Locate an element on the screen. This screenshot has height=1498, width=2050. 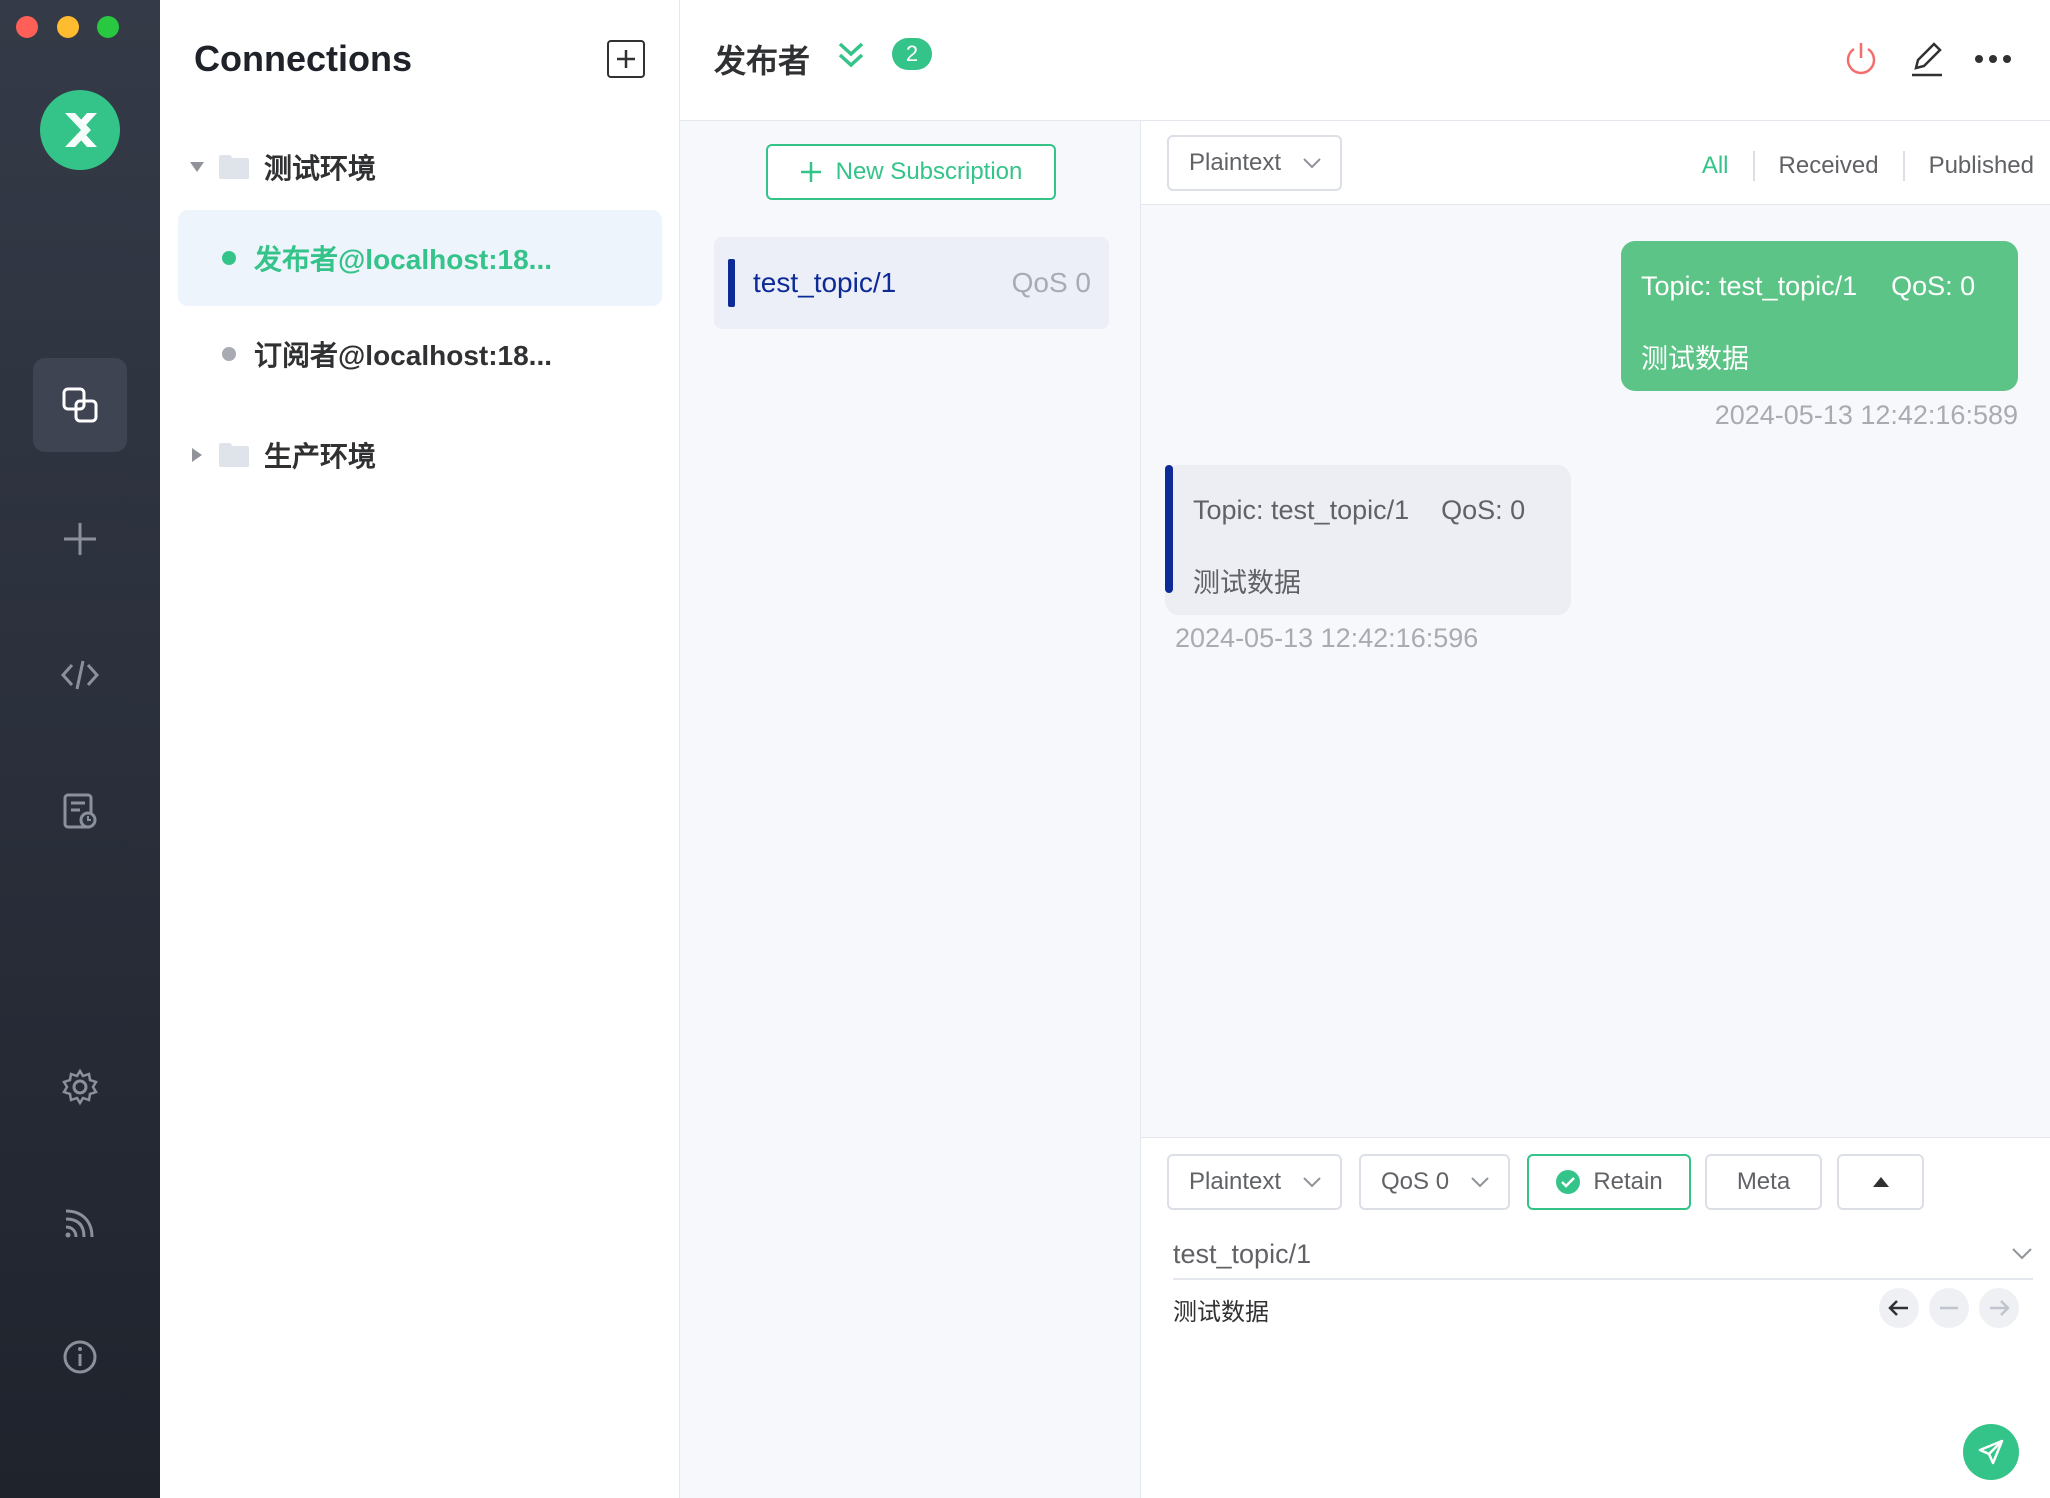
publish-qos-value: QoS 0 is located at coordinates (1415, 1181).